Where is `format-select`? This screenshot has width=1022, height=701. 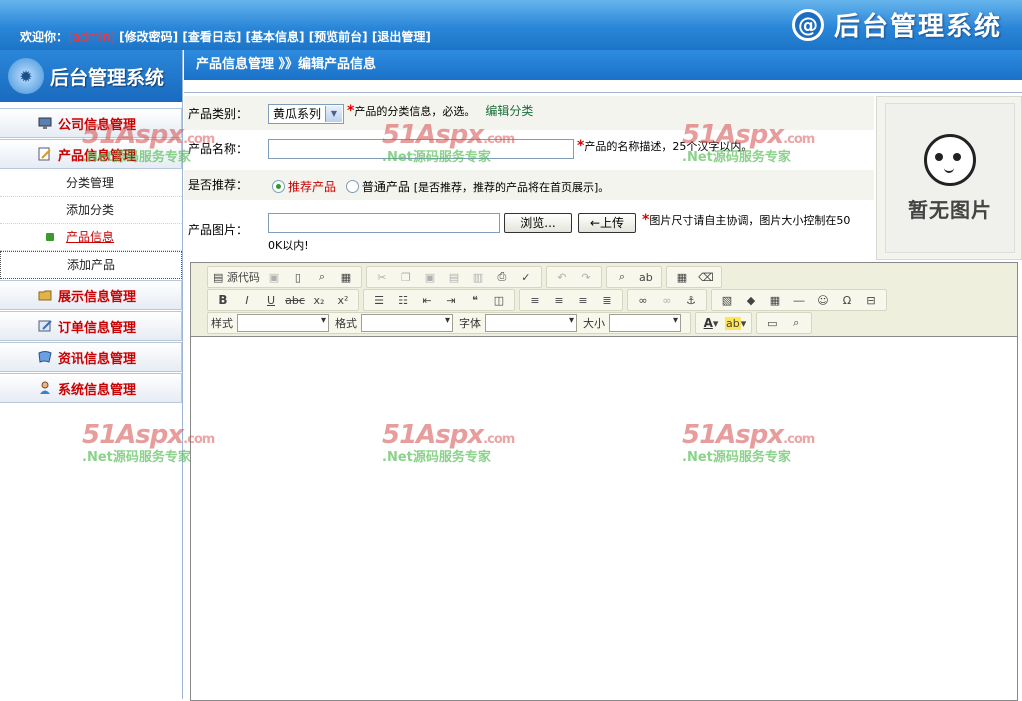 format-select is located at coordinates (407, 323).